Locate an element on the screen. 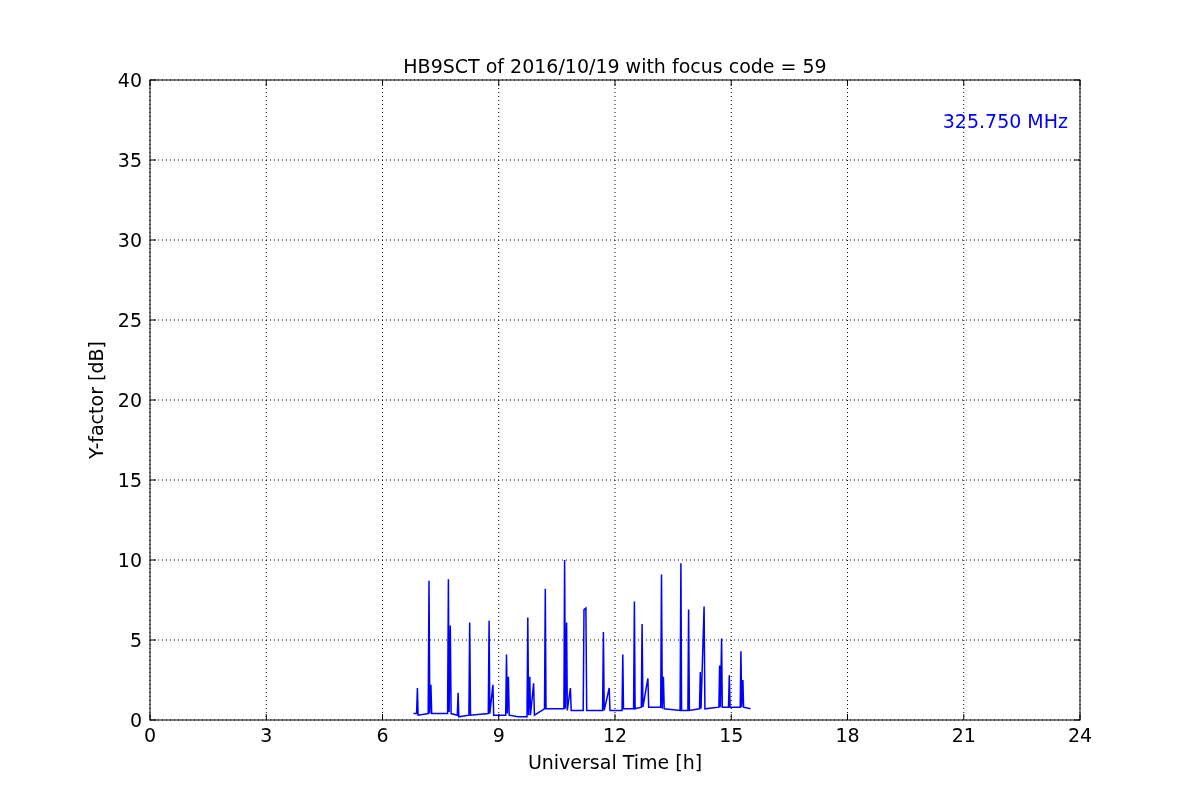 The height and width of the screenshot is (800, 1200). x-tick-label: 21 is located at coordinates (963, 735).